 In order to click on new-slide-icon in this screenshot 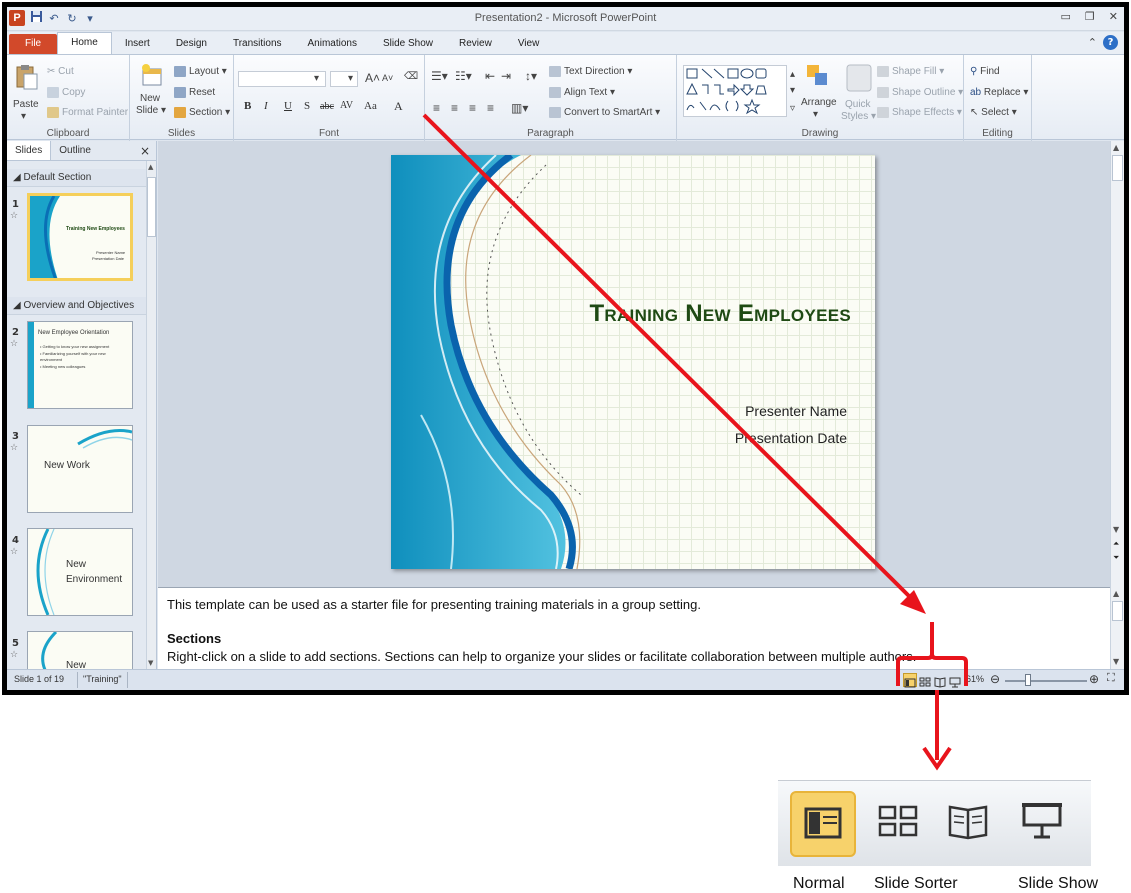, I will do `click(152, 76)`.